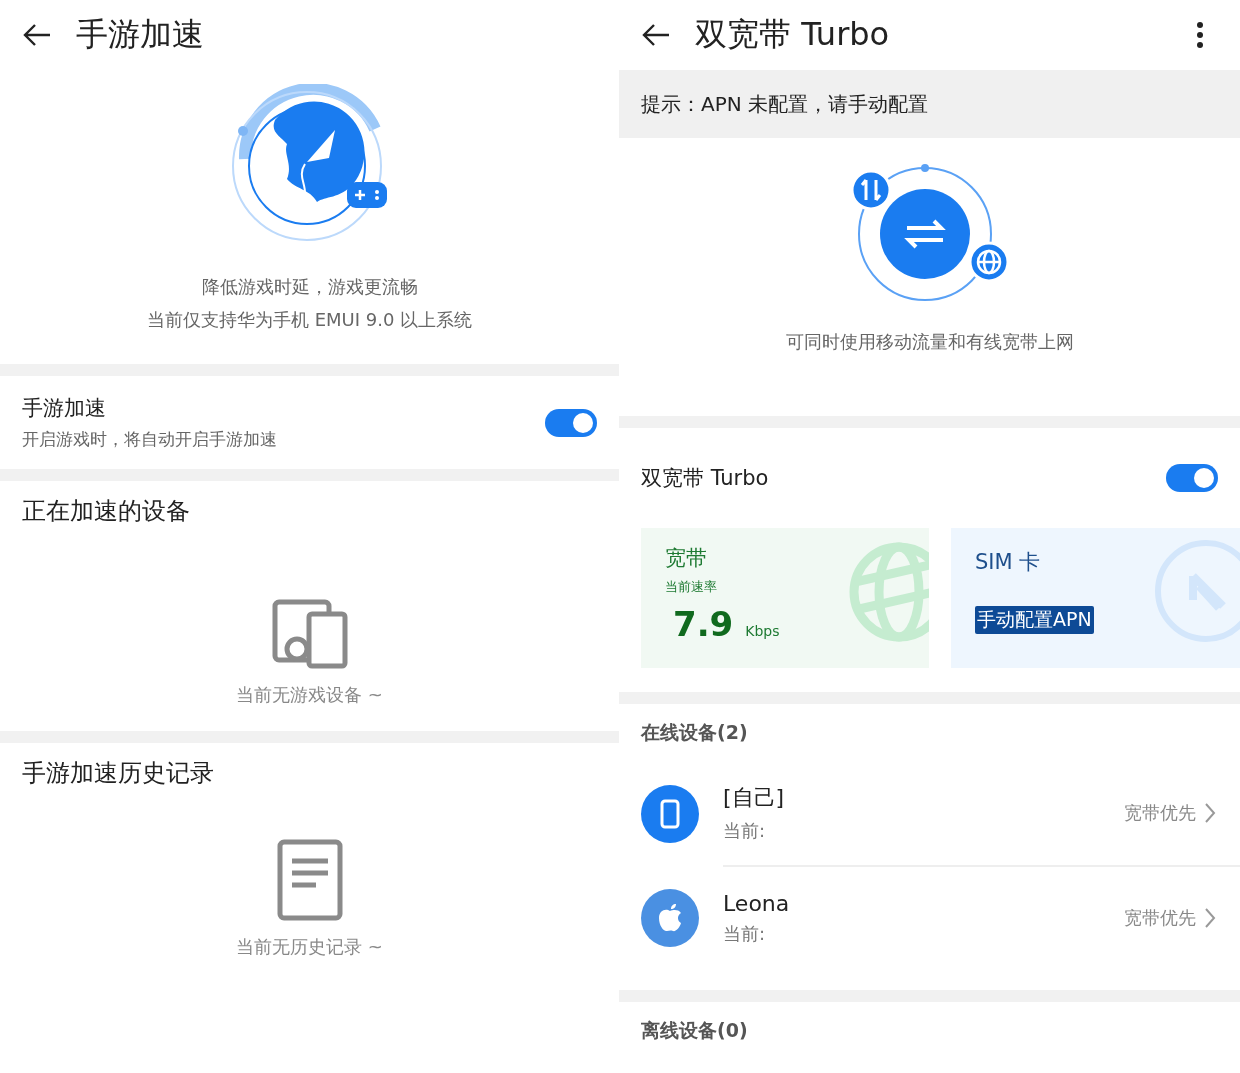 This screenshot has height=1073, width=1240. I want to click on empty-state-text: 当前无历史记录 ~, so click(309, 947).